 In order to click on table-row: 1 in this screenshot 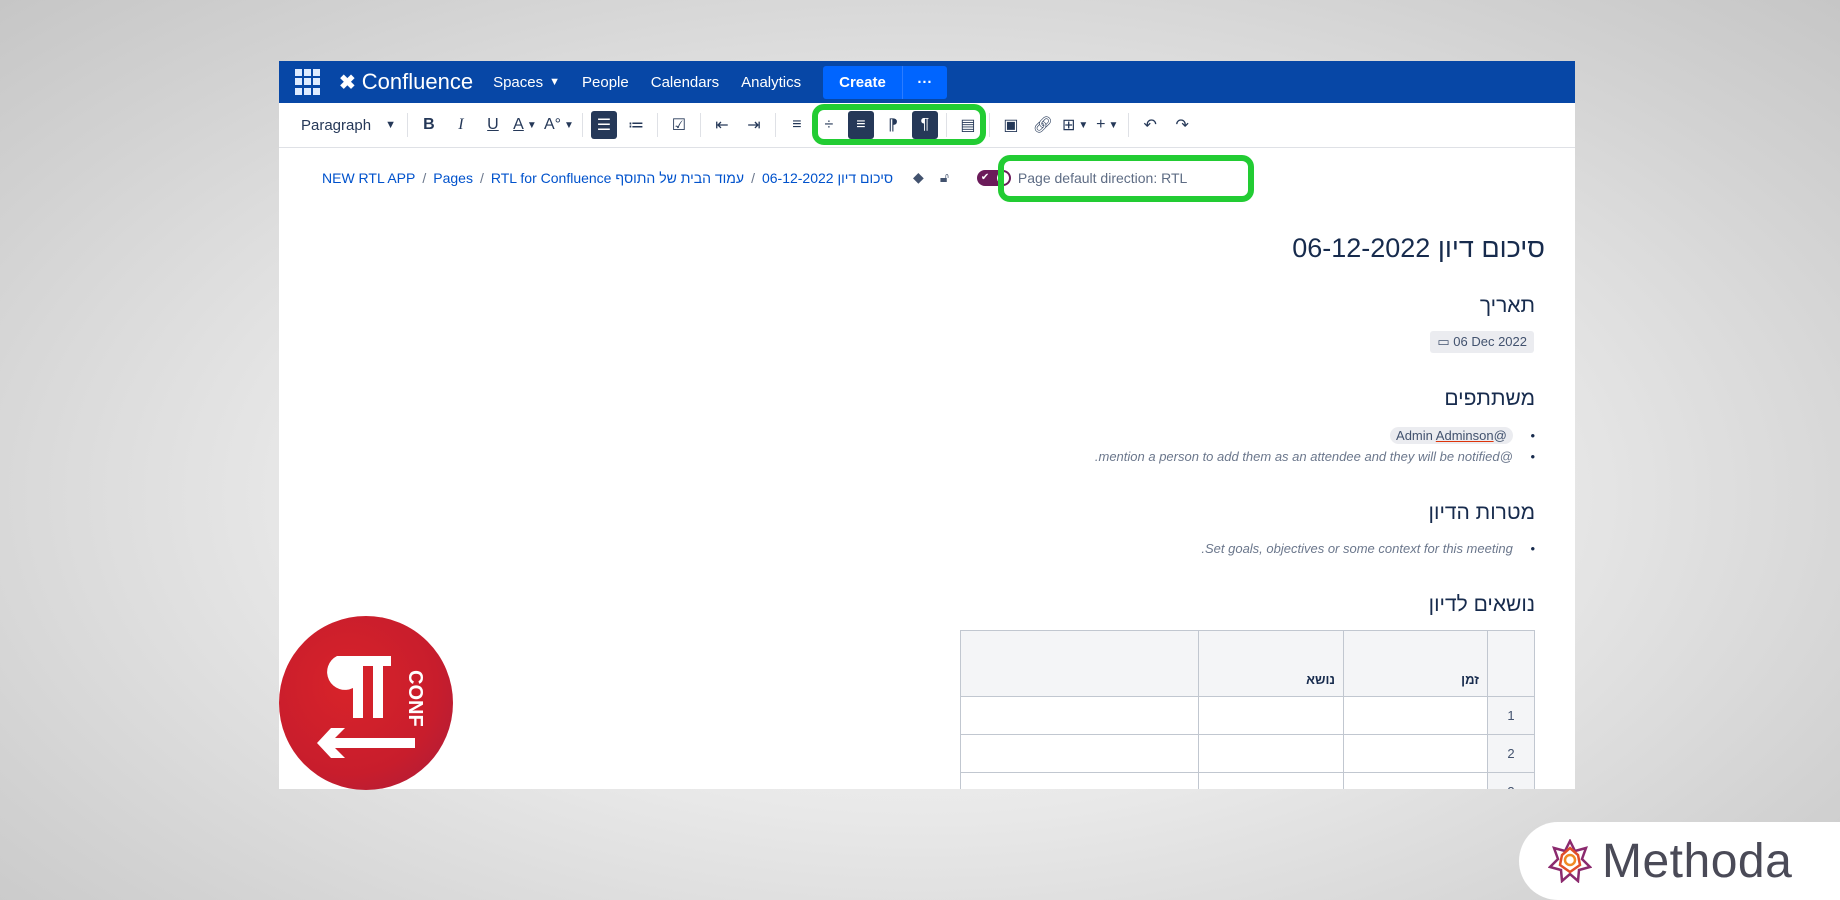, I will do `click(1247, 715)`.